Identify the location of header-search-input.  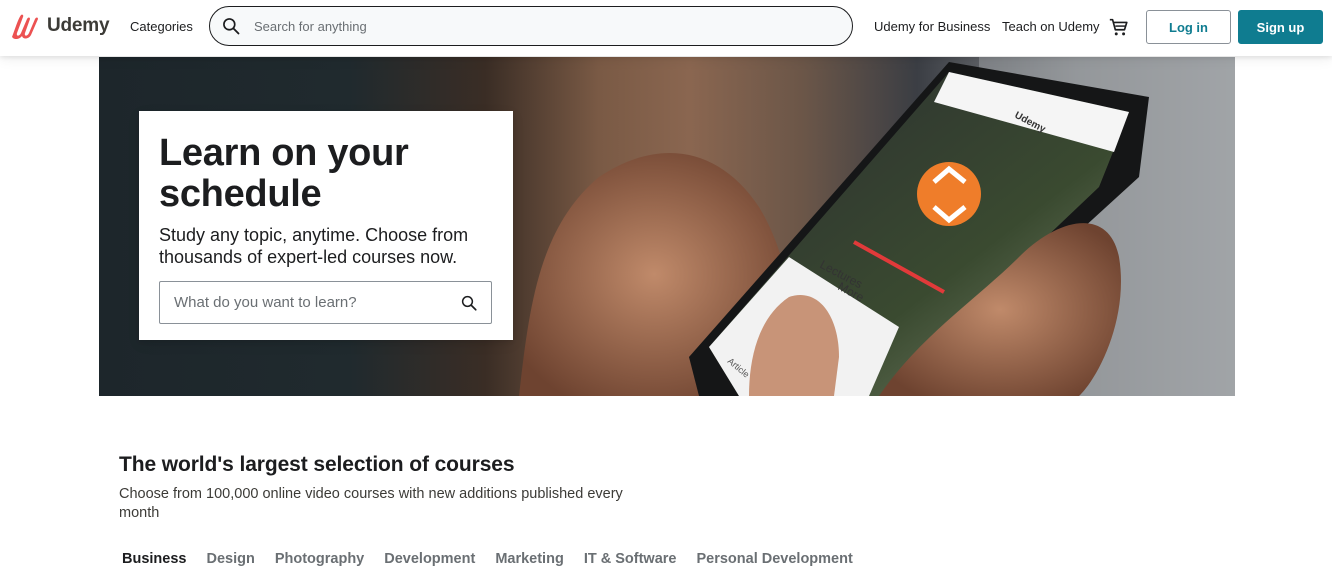
(534, 26).